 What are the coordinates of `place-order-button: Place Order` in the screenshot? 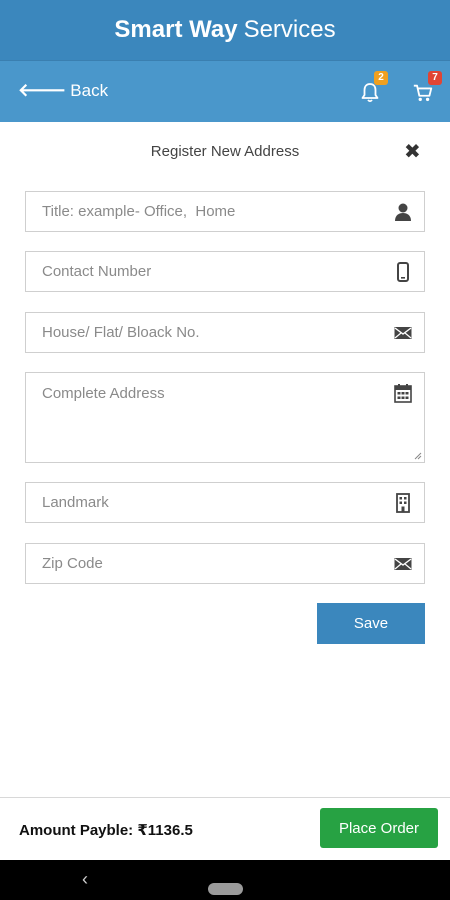 It's located at (379, 828).